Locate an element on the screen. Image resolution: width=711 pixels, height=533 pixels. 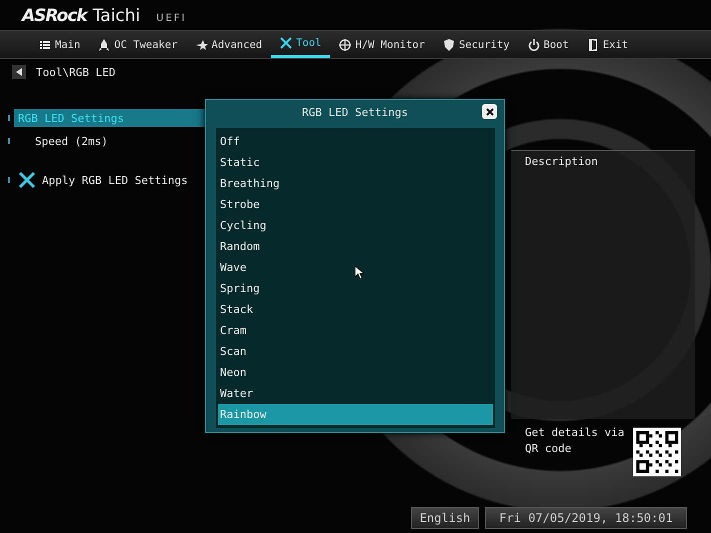
option-item: Cram is located at coordinates (355, 330).